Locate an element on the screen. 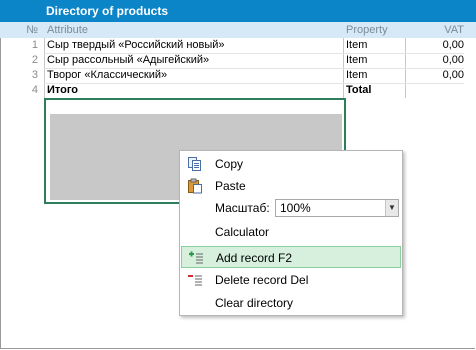 The height and width of the screenshot is (350, 476). menu-item-clear-directory: Clear directory is located at coordinates (291, 303).